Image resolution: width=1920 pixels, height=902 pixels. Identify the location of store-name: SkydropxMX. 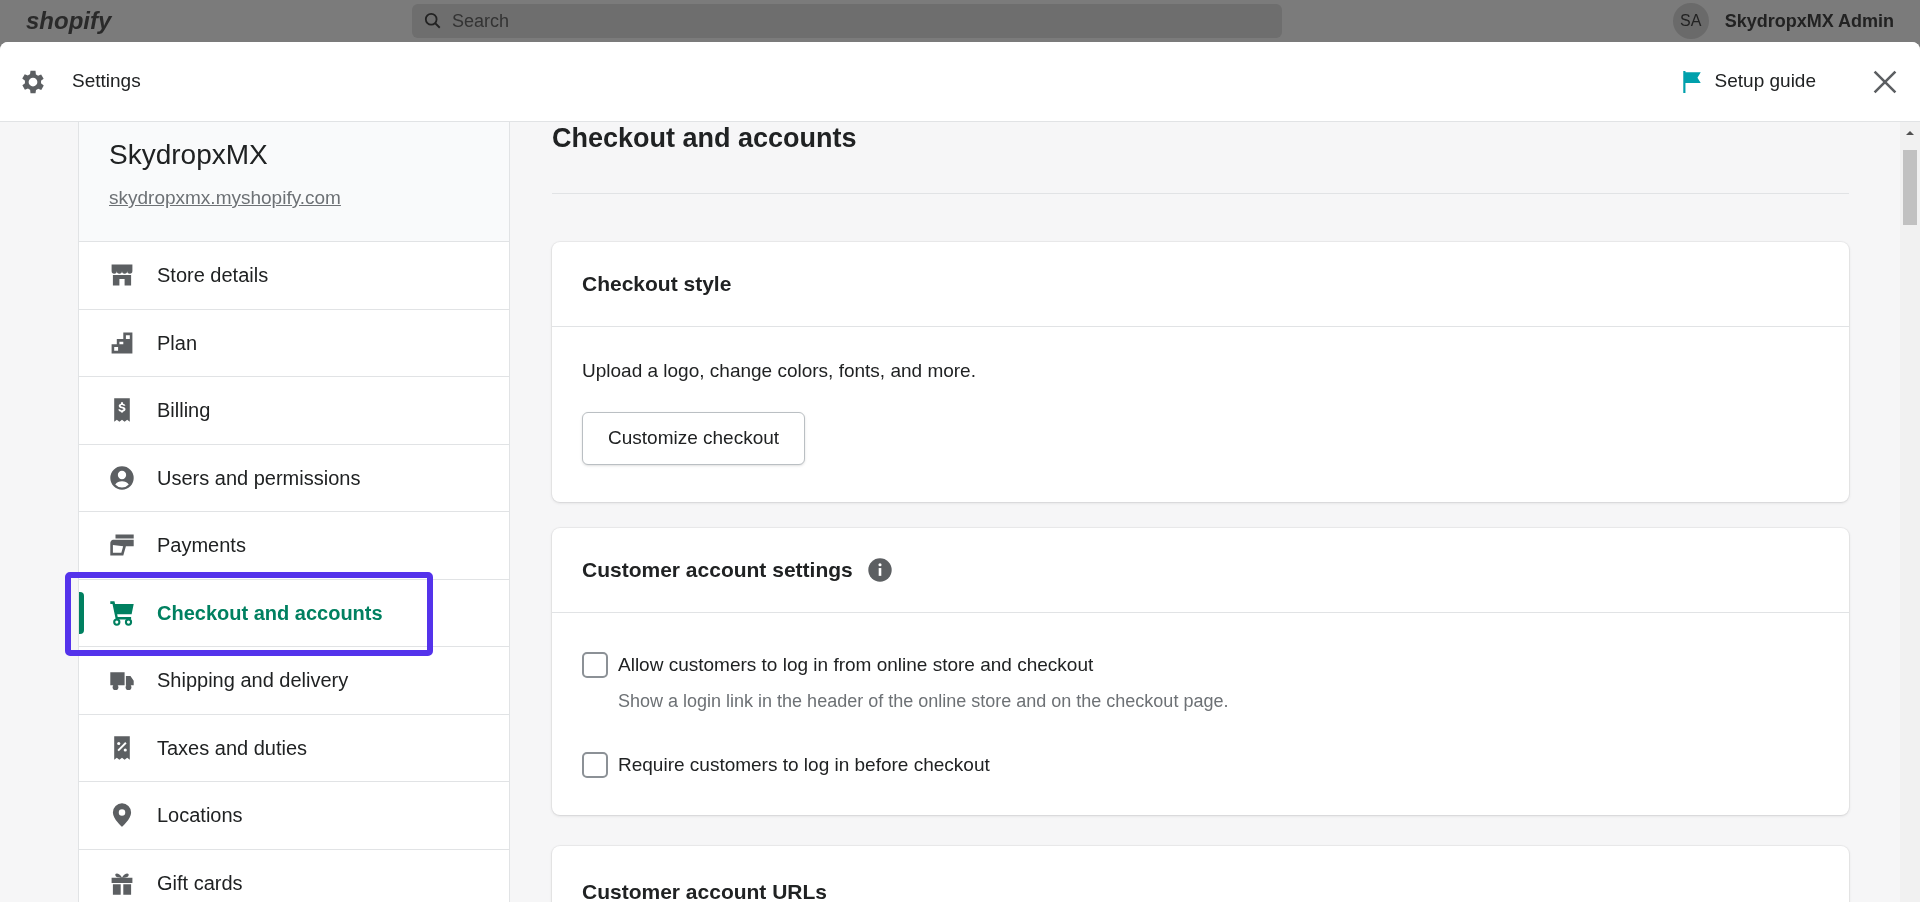
(189, 155).